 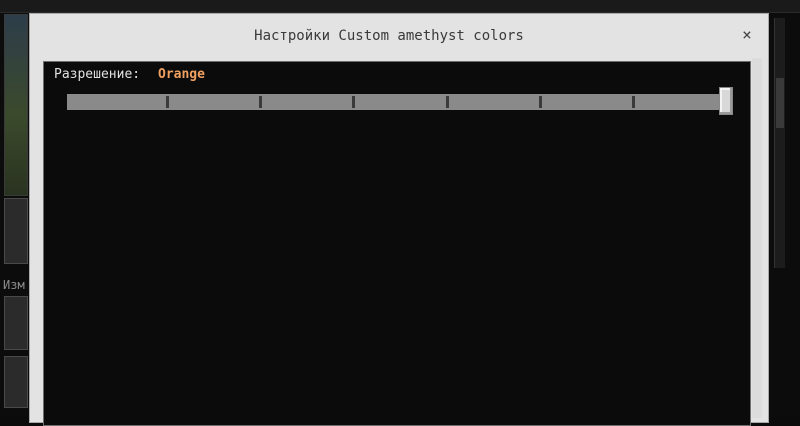 What do you see at coordinates (400, 6) in the screenshot?
I see `background-toolbar` at bounding box center [400, 6].